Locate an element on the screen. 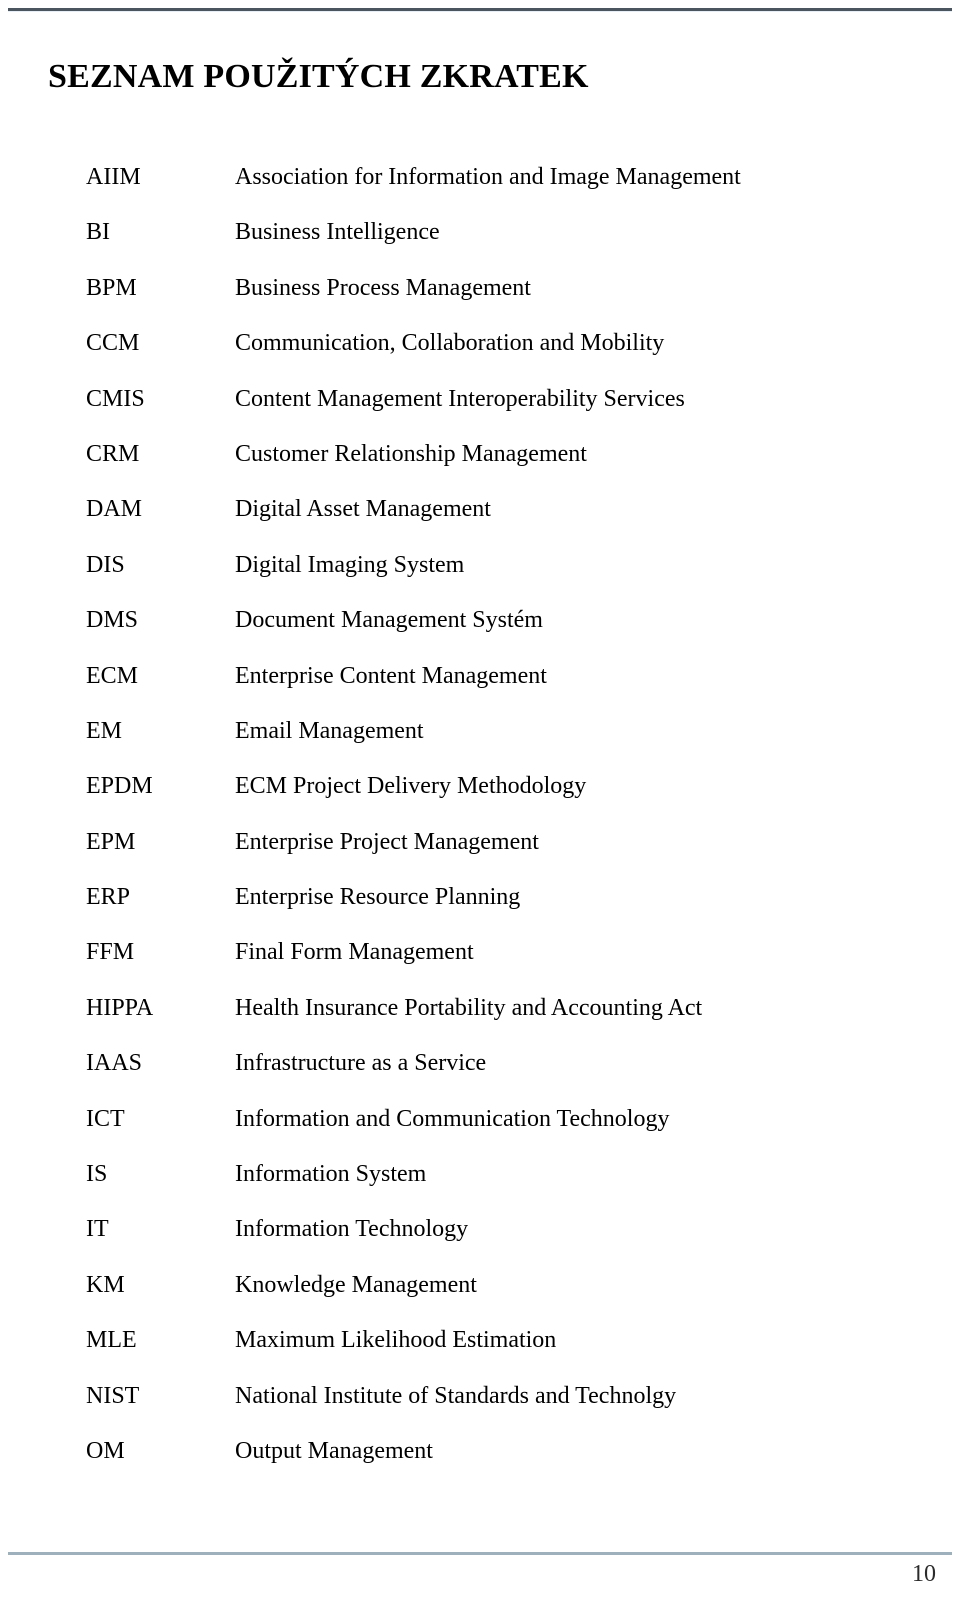 The height and width of the screenshot is (1602, 960). abbreviation-definition: Output Management is located at coordinates (334, 1450).